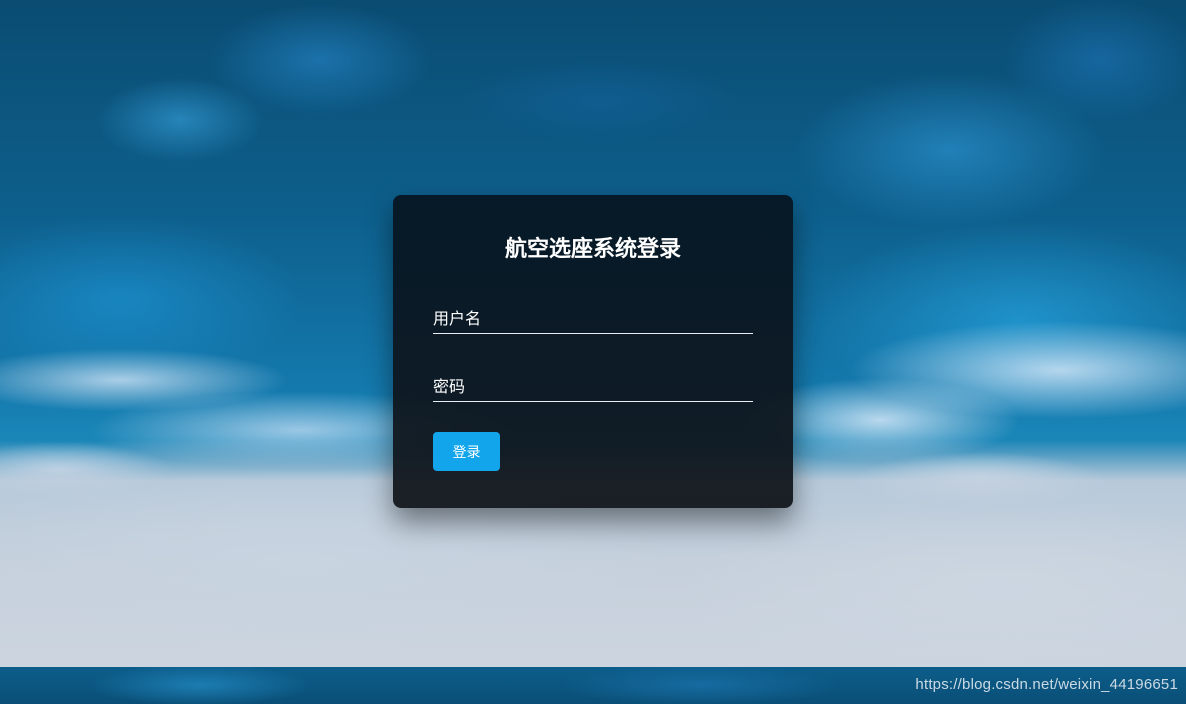 The width and height of the screenshot is (1186, 704). I want to click on login-title: 航空选座系统登录, so click(592, 249).